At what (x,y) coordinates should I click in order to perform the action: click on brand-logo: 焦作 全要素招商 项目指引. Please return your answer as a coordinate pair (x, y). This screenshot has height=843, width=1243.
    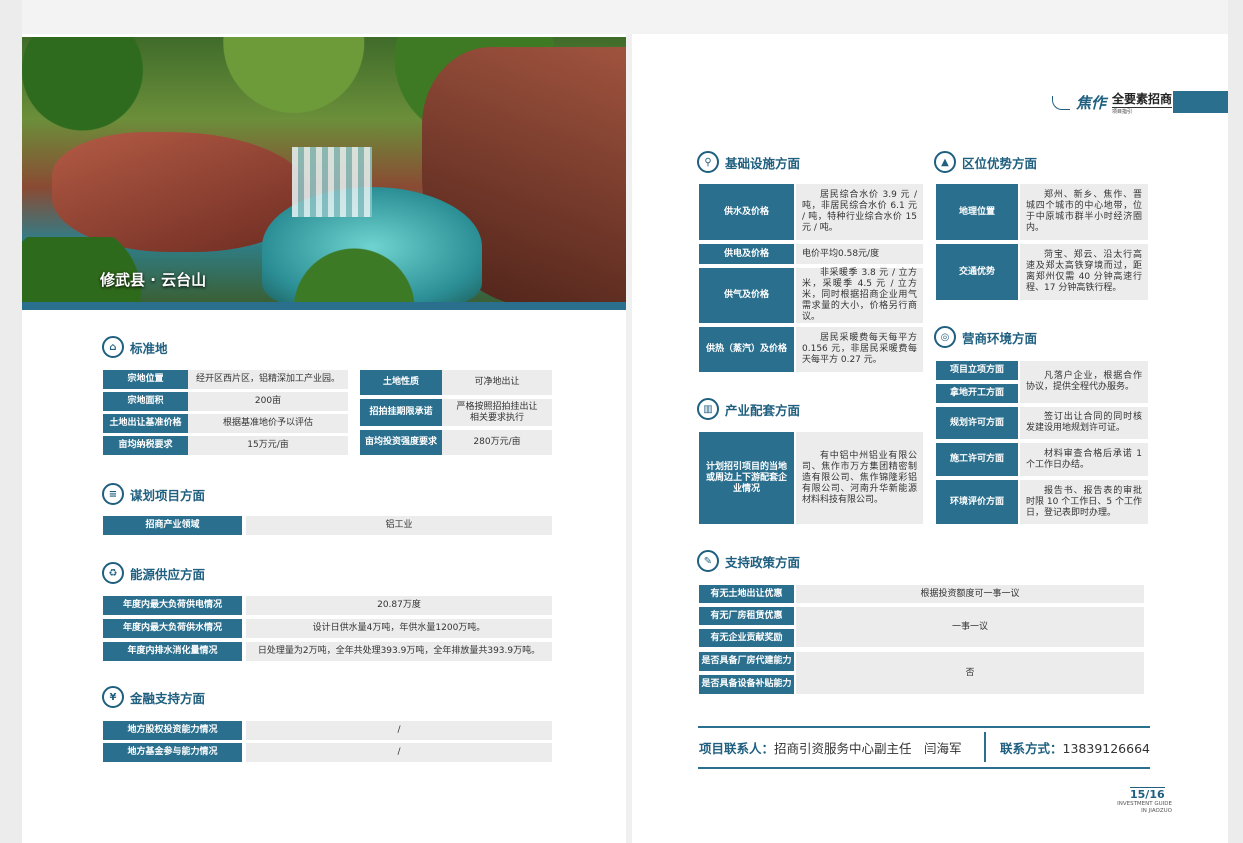
    Looking at the image, I should click on (1112, 102).